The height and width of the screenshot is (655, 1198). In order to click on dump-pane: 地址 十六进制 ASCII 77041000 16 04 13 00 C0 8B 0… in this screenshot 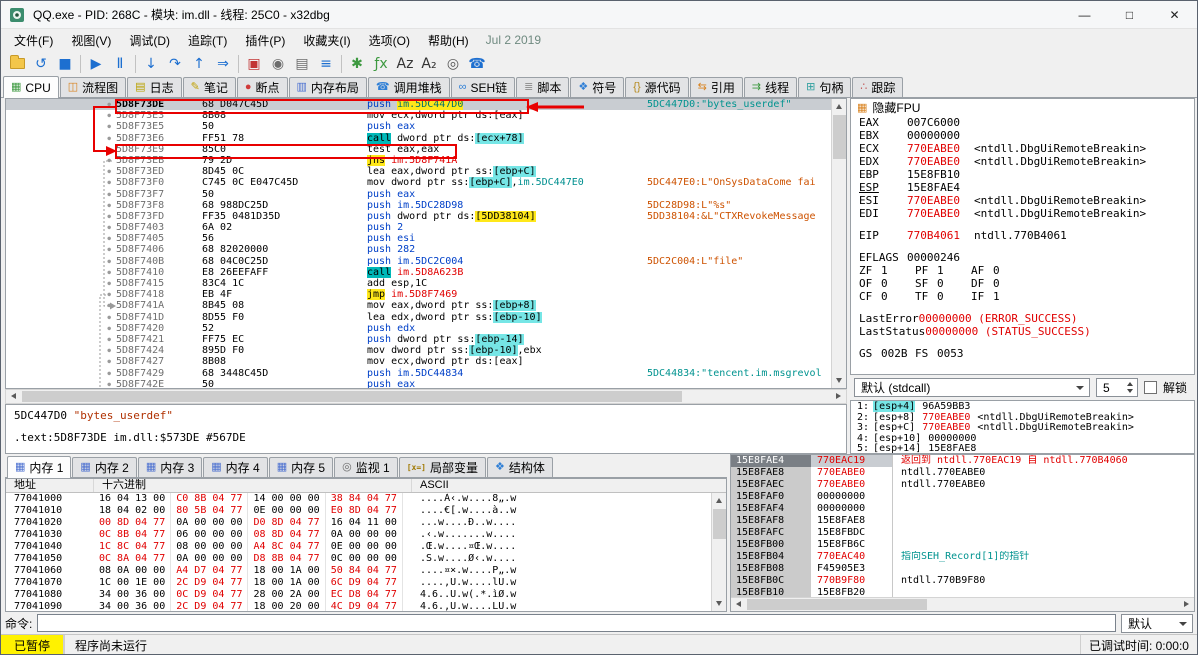, I will do `click(366, 545)`.